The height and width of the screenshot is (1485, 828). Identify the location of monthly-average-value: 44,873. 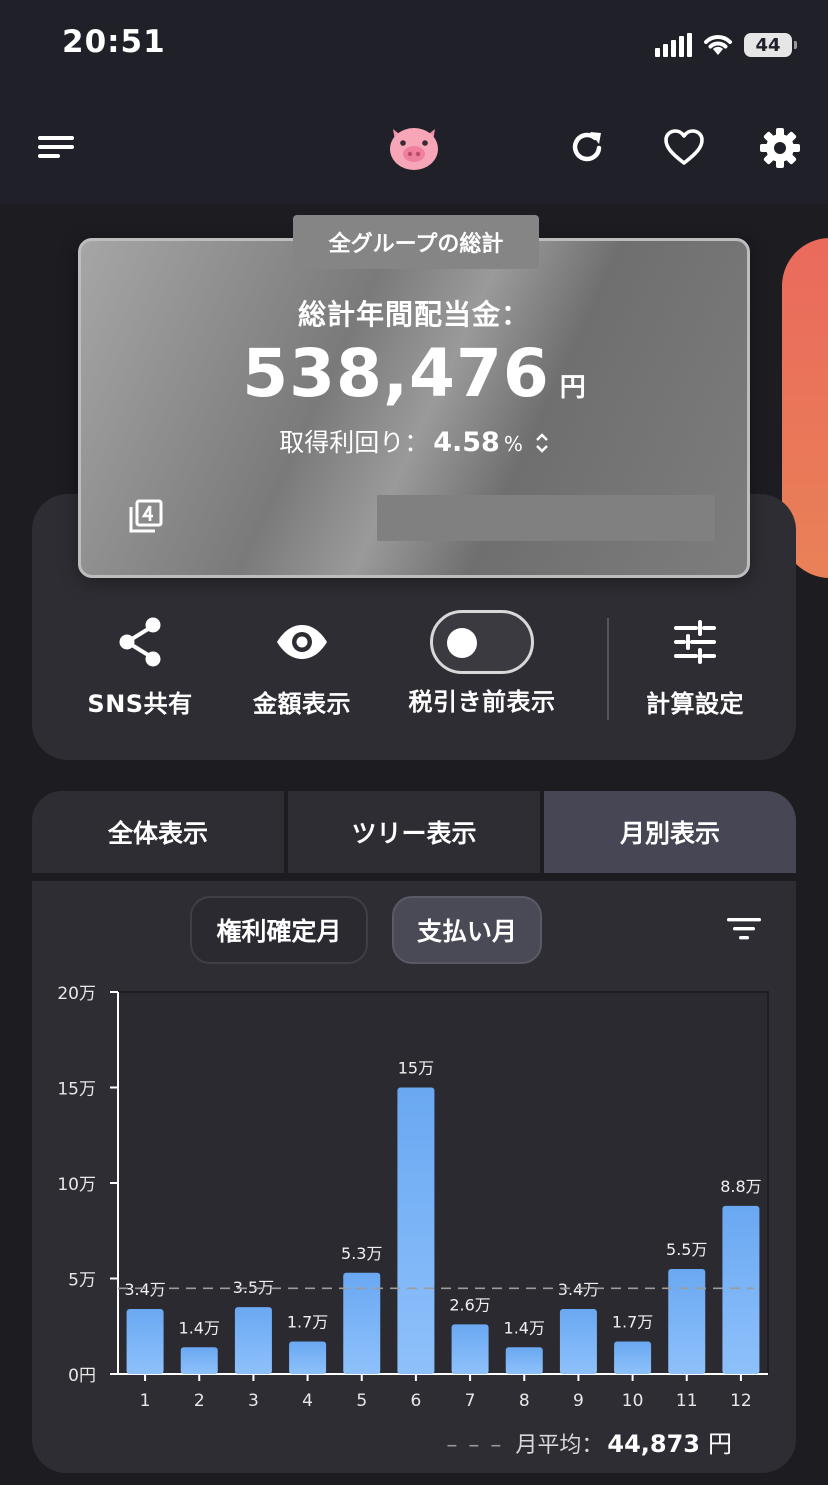
(653, 1444).